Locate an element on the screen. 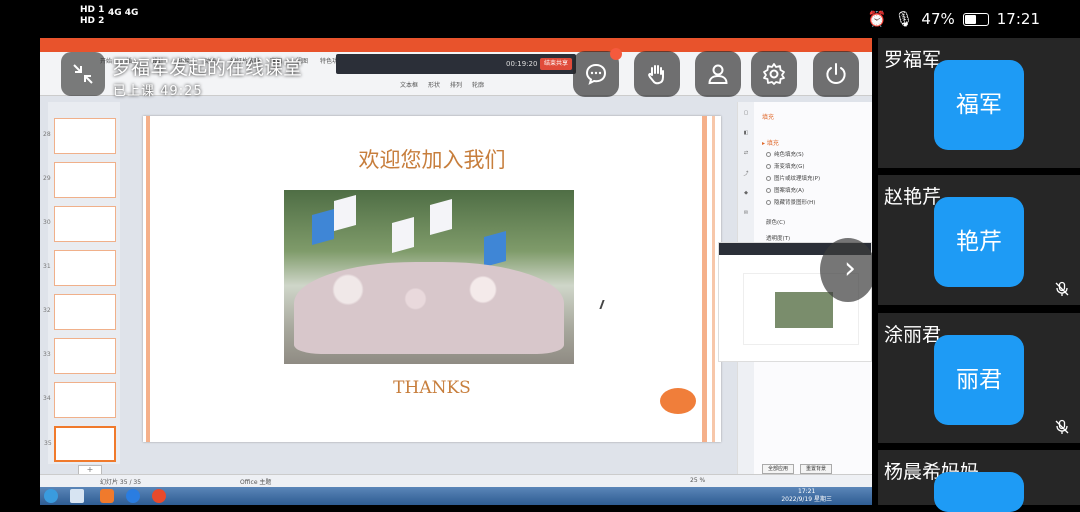  fill-option: 隐藏背景图形(H) is located at coordinates (790, 202).